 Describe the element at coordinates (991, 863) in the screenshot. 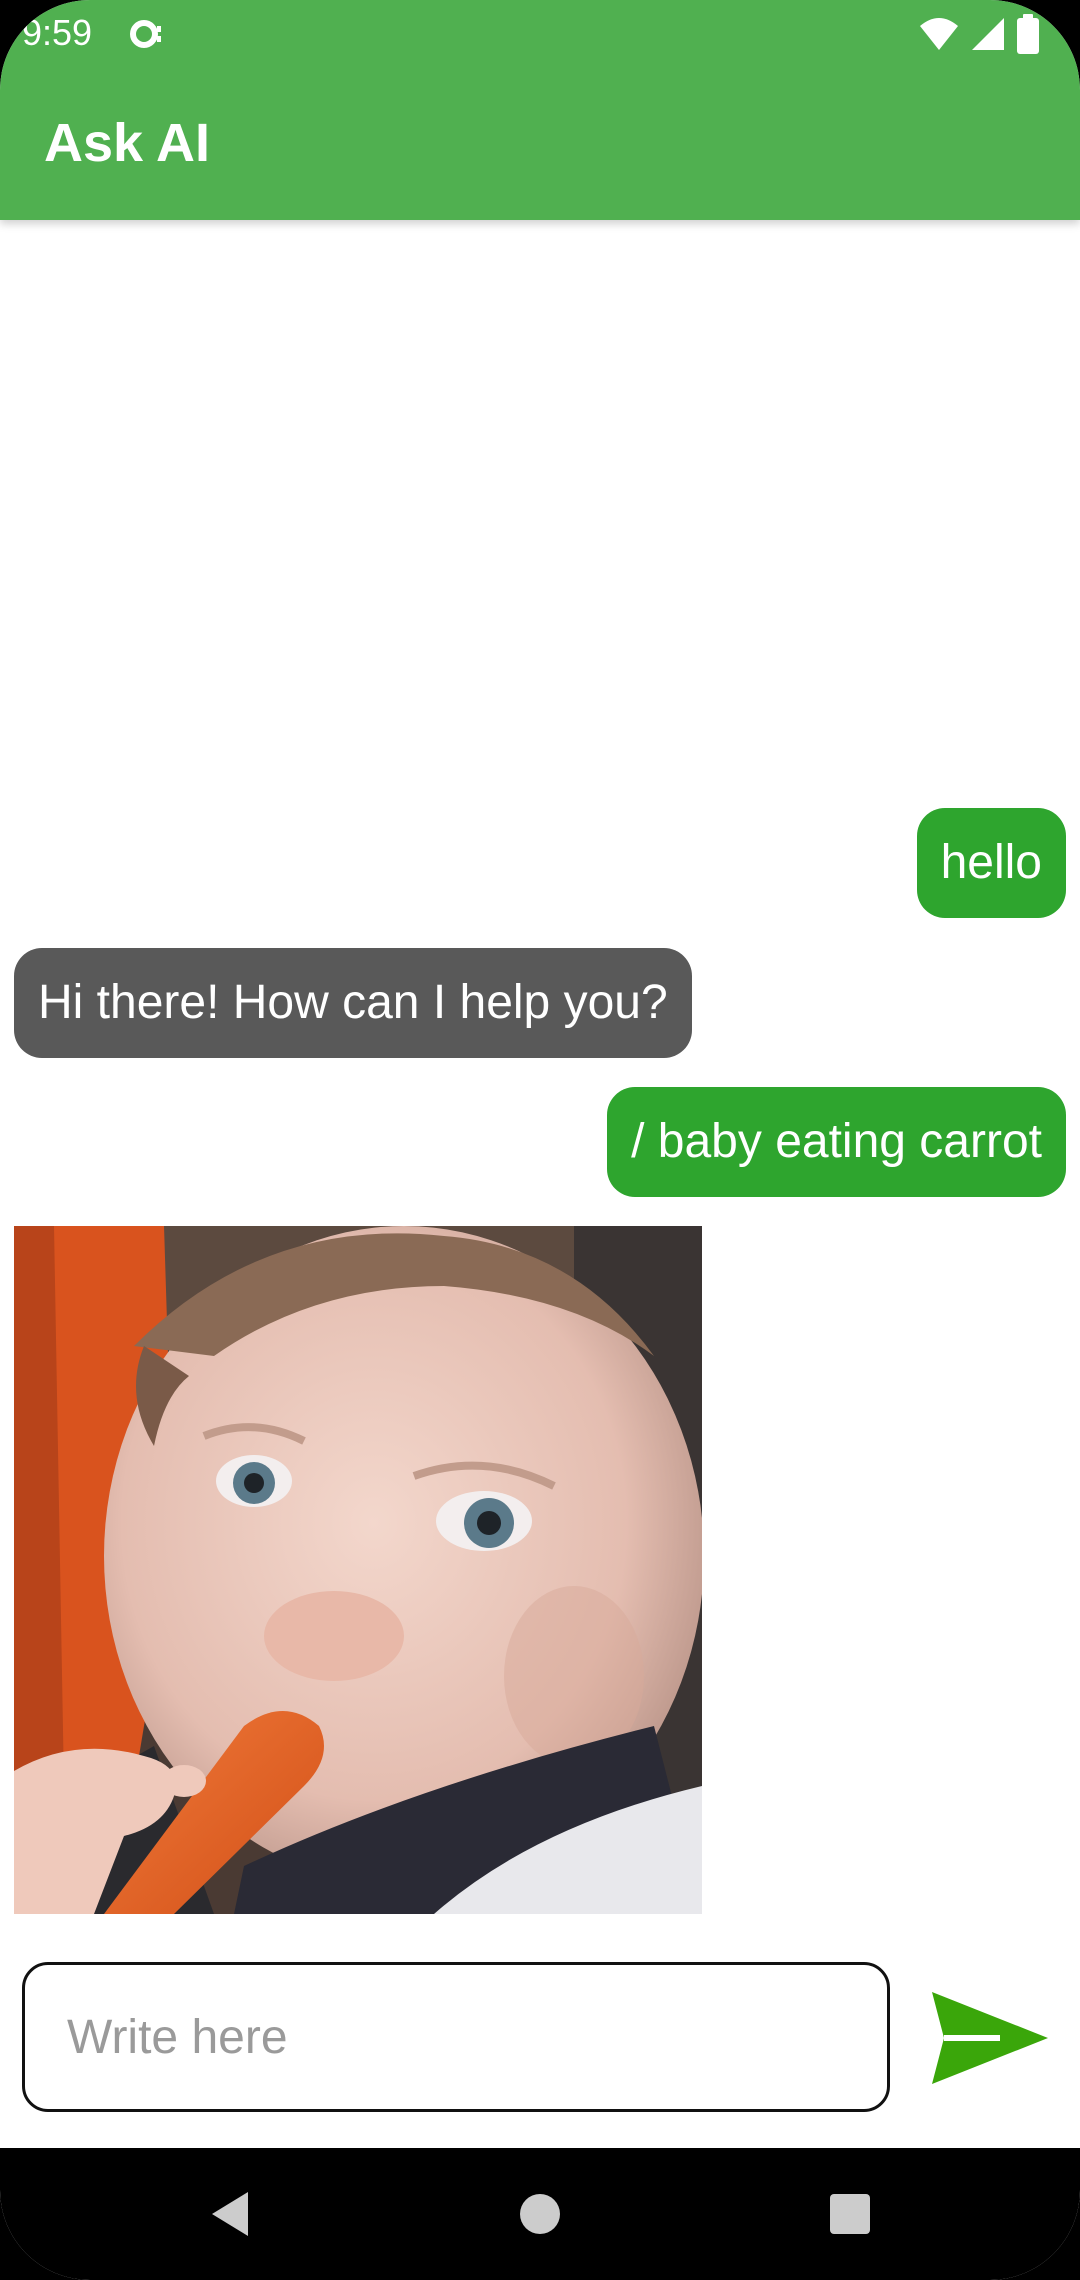

I see `user-message: hello` at that location.